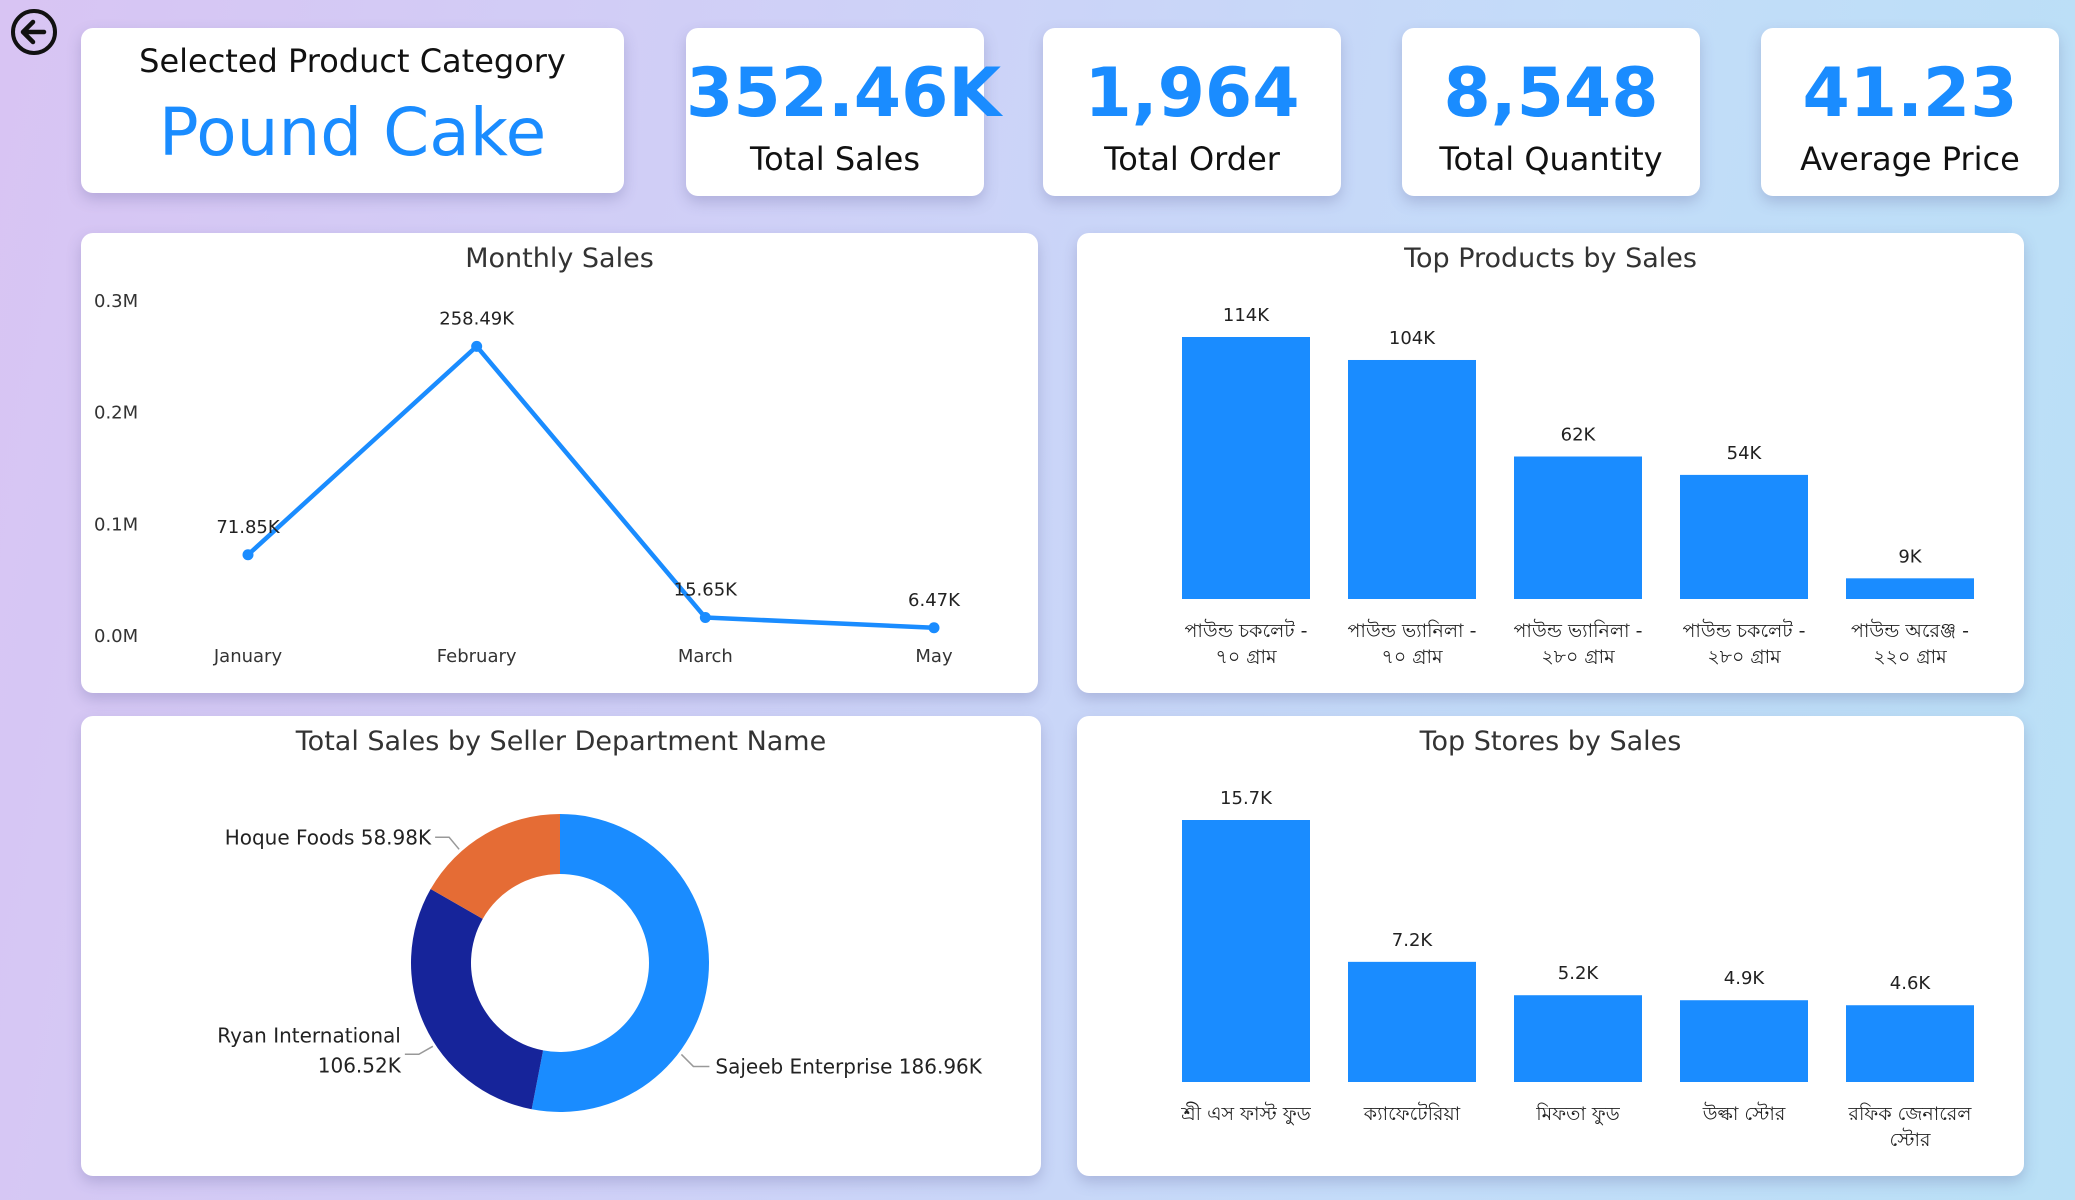  Describe the element at coordinates (1192, 93) in the screenshot. I see `kpi-value: 1,964` at that location.